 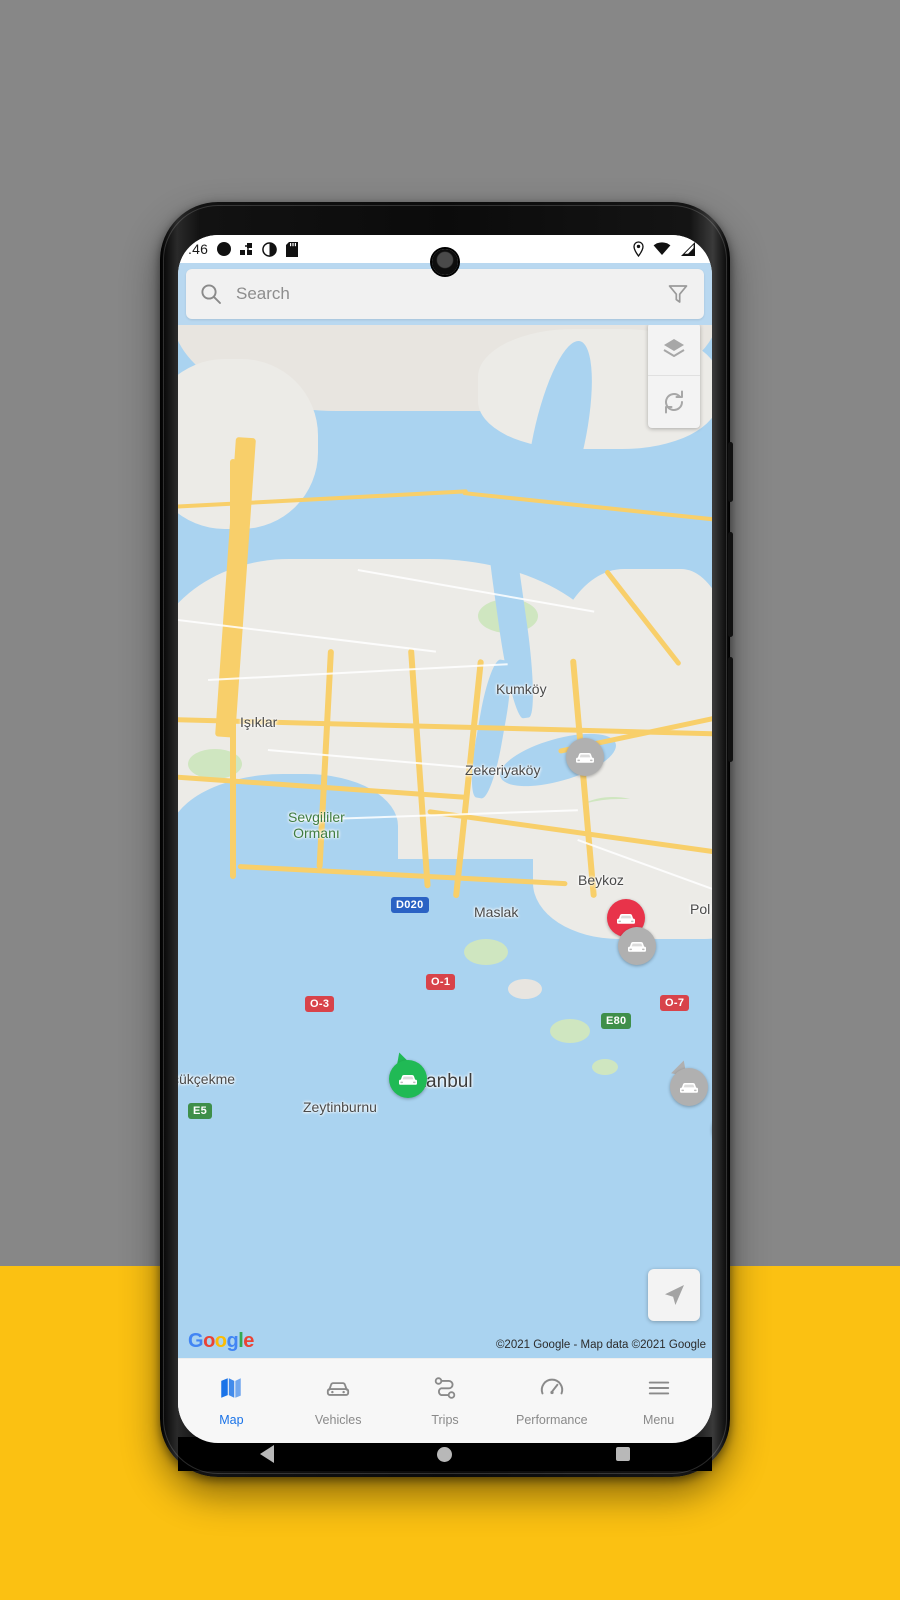 I want to click on bottom-nav-label: Performance, so click(x=552, y=1420).